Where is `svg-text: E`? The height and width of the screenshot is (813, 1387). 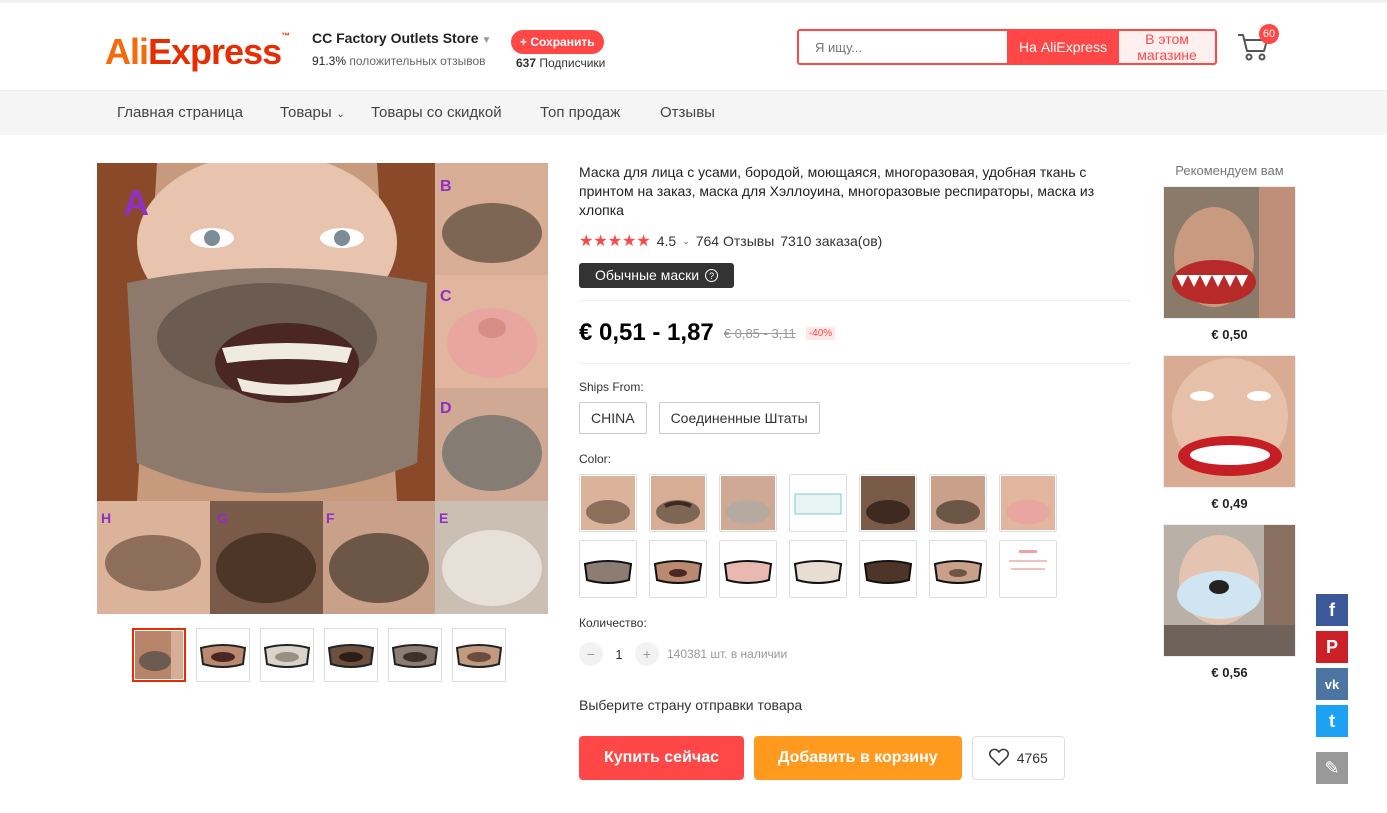 svg-text: E is located at coordinates (443, 518).